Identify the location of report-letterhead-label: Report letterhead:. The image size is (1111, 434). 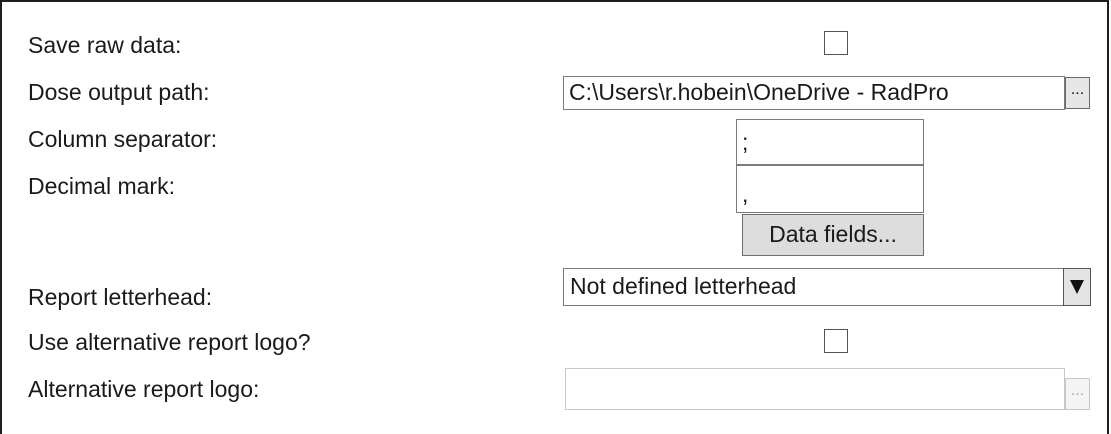
(120, 297).